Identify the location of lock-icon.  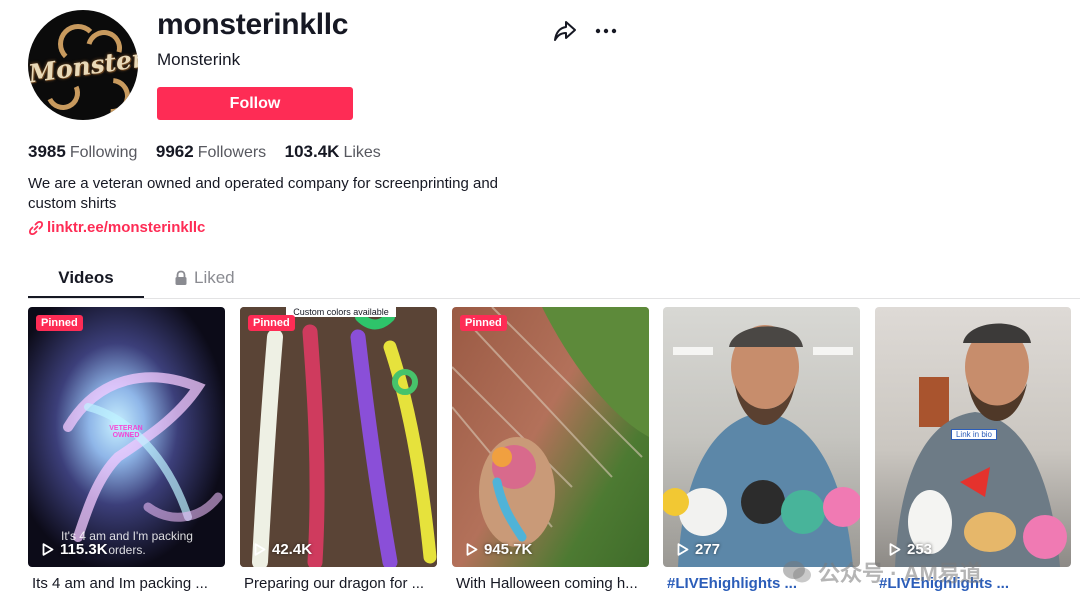
(181, 277).